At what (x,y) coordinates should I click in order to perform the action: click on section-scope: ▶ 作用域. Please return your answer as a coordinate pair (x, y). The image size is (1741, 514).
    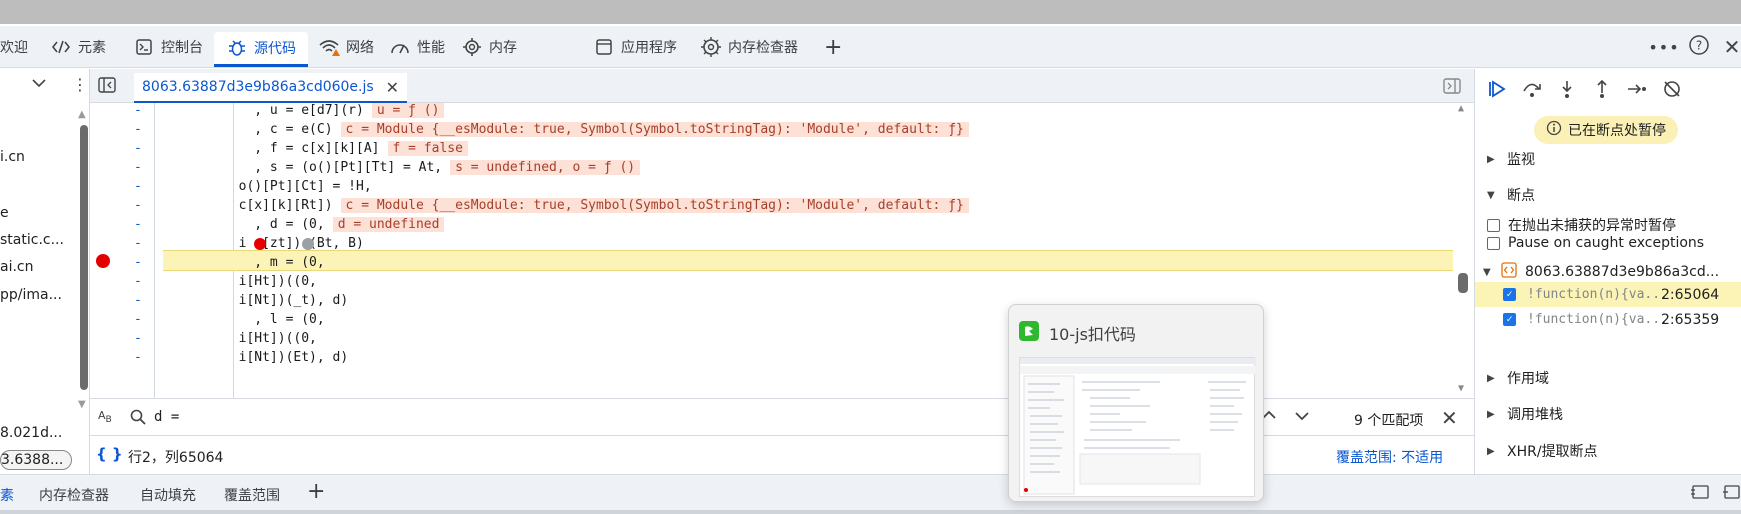
    Looking at the image, I should click on (1518, 378).